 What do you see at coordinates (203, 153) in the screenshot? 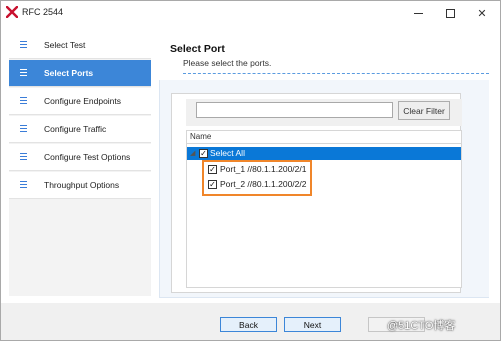
I see `select-all-checkbox: ✓` at bounding box center [203, 153].